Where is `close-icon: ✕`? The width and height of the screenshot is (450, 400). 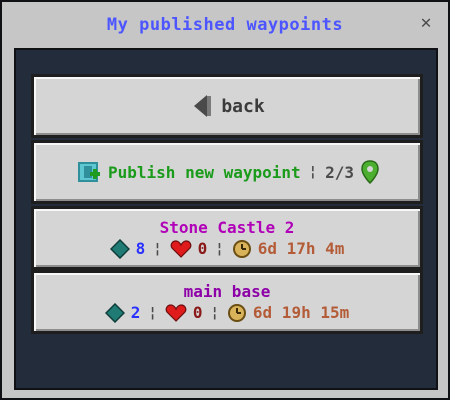 close-icon: ✕ is located at coordinates (426, 22).